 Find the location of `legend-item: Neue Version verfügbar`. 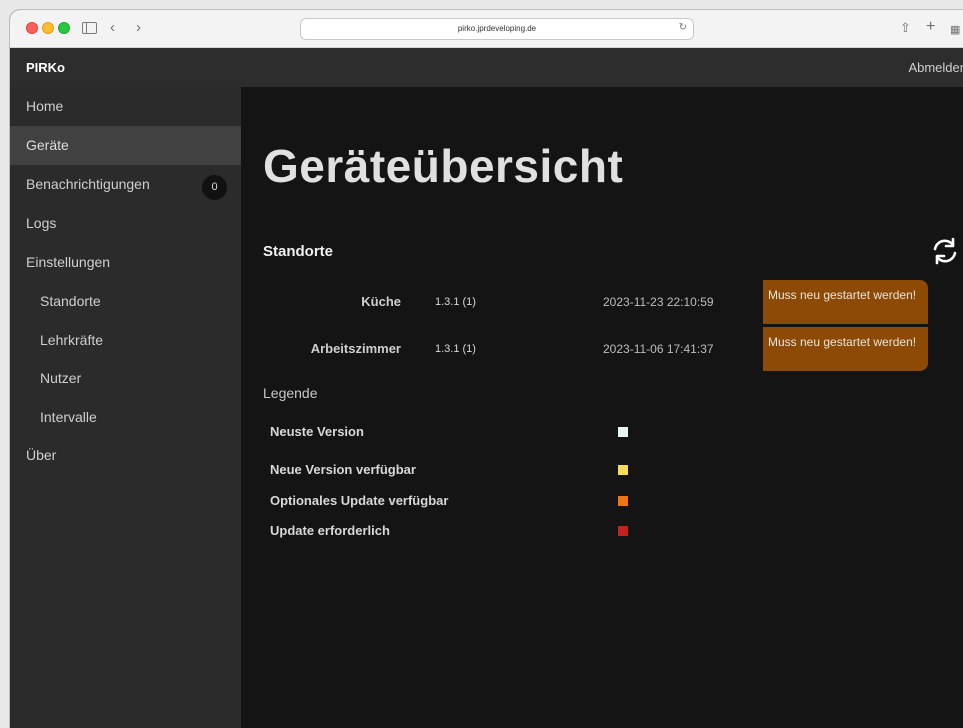

legend-item: Neue Version verfügbar is located at coordinates (470, 470).